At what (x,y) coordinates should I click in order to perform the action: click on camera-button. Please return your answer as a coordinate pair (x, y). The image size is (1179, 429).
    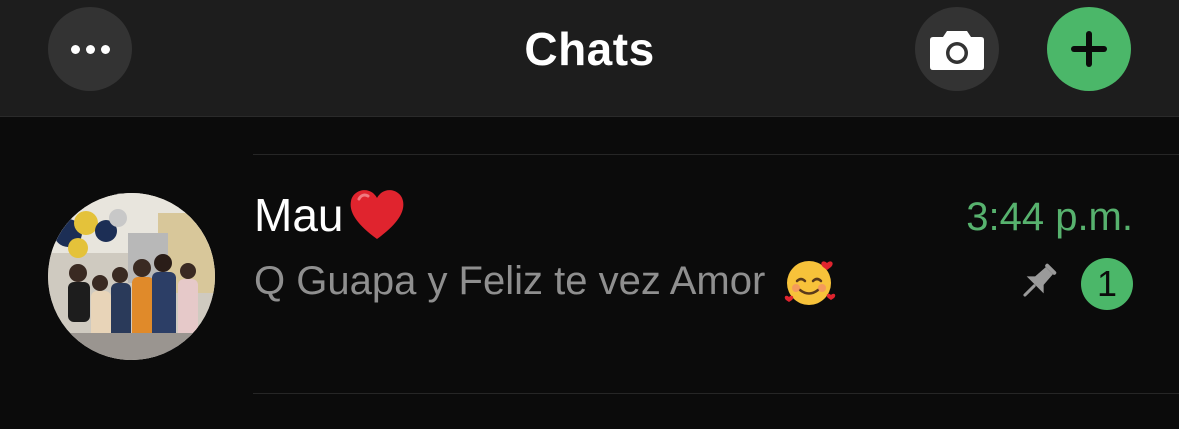
    Looking at the image, I should click on (957, 49).